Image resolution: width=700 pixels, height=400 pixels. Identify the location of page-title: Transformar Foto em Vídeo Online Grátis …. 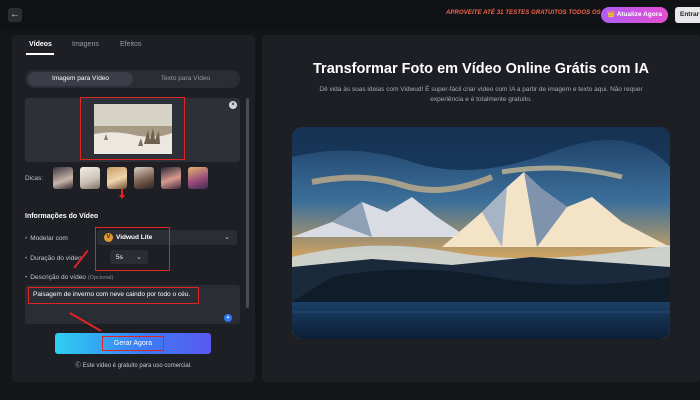
(481, 69).